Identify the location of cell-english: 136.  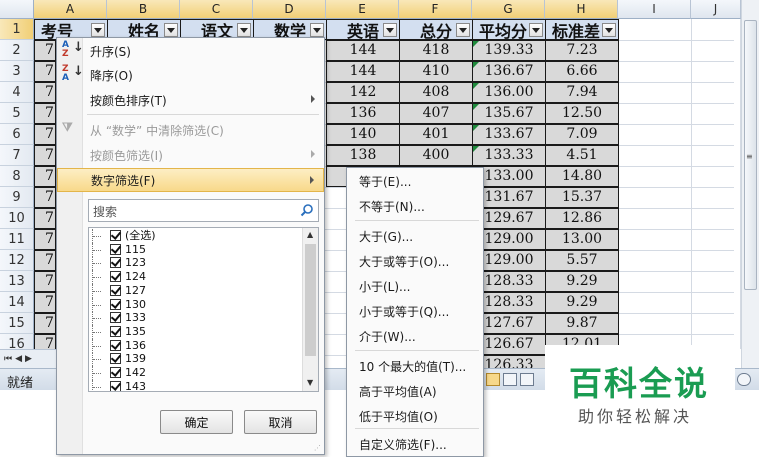
(363, 113).